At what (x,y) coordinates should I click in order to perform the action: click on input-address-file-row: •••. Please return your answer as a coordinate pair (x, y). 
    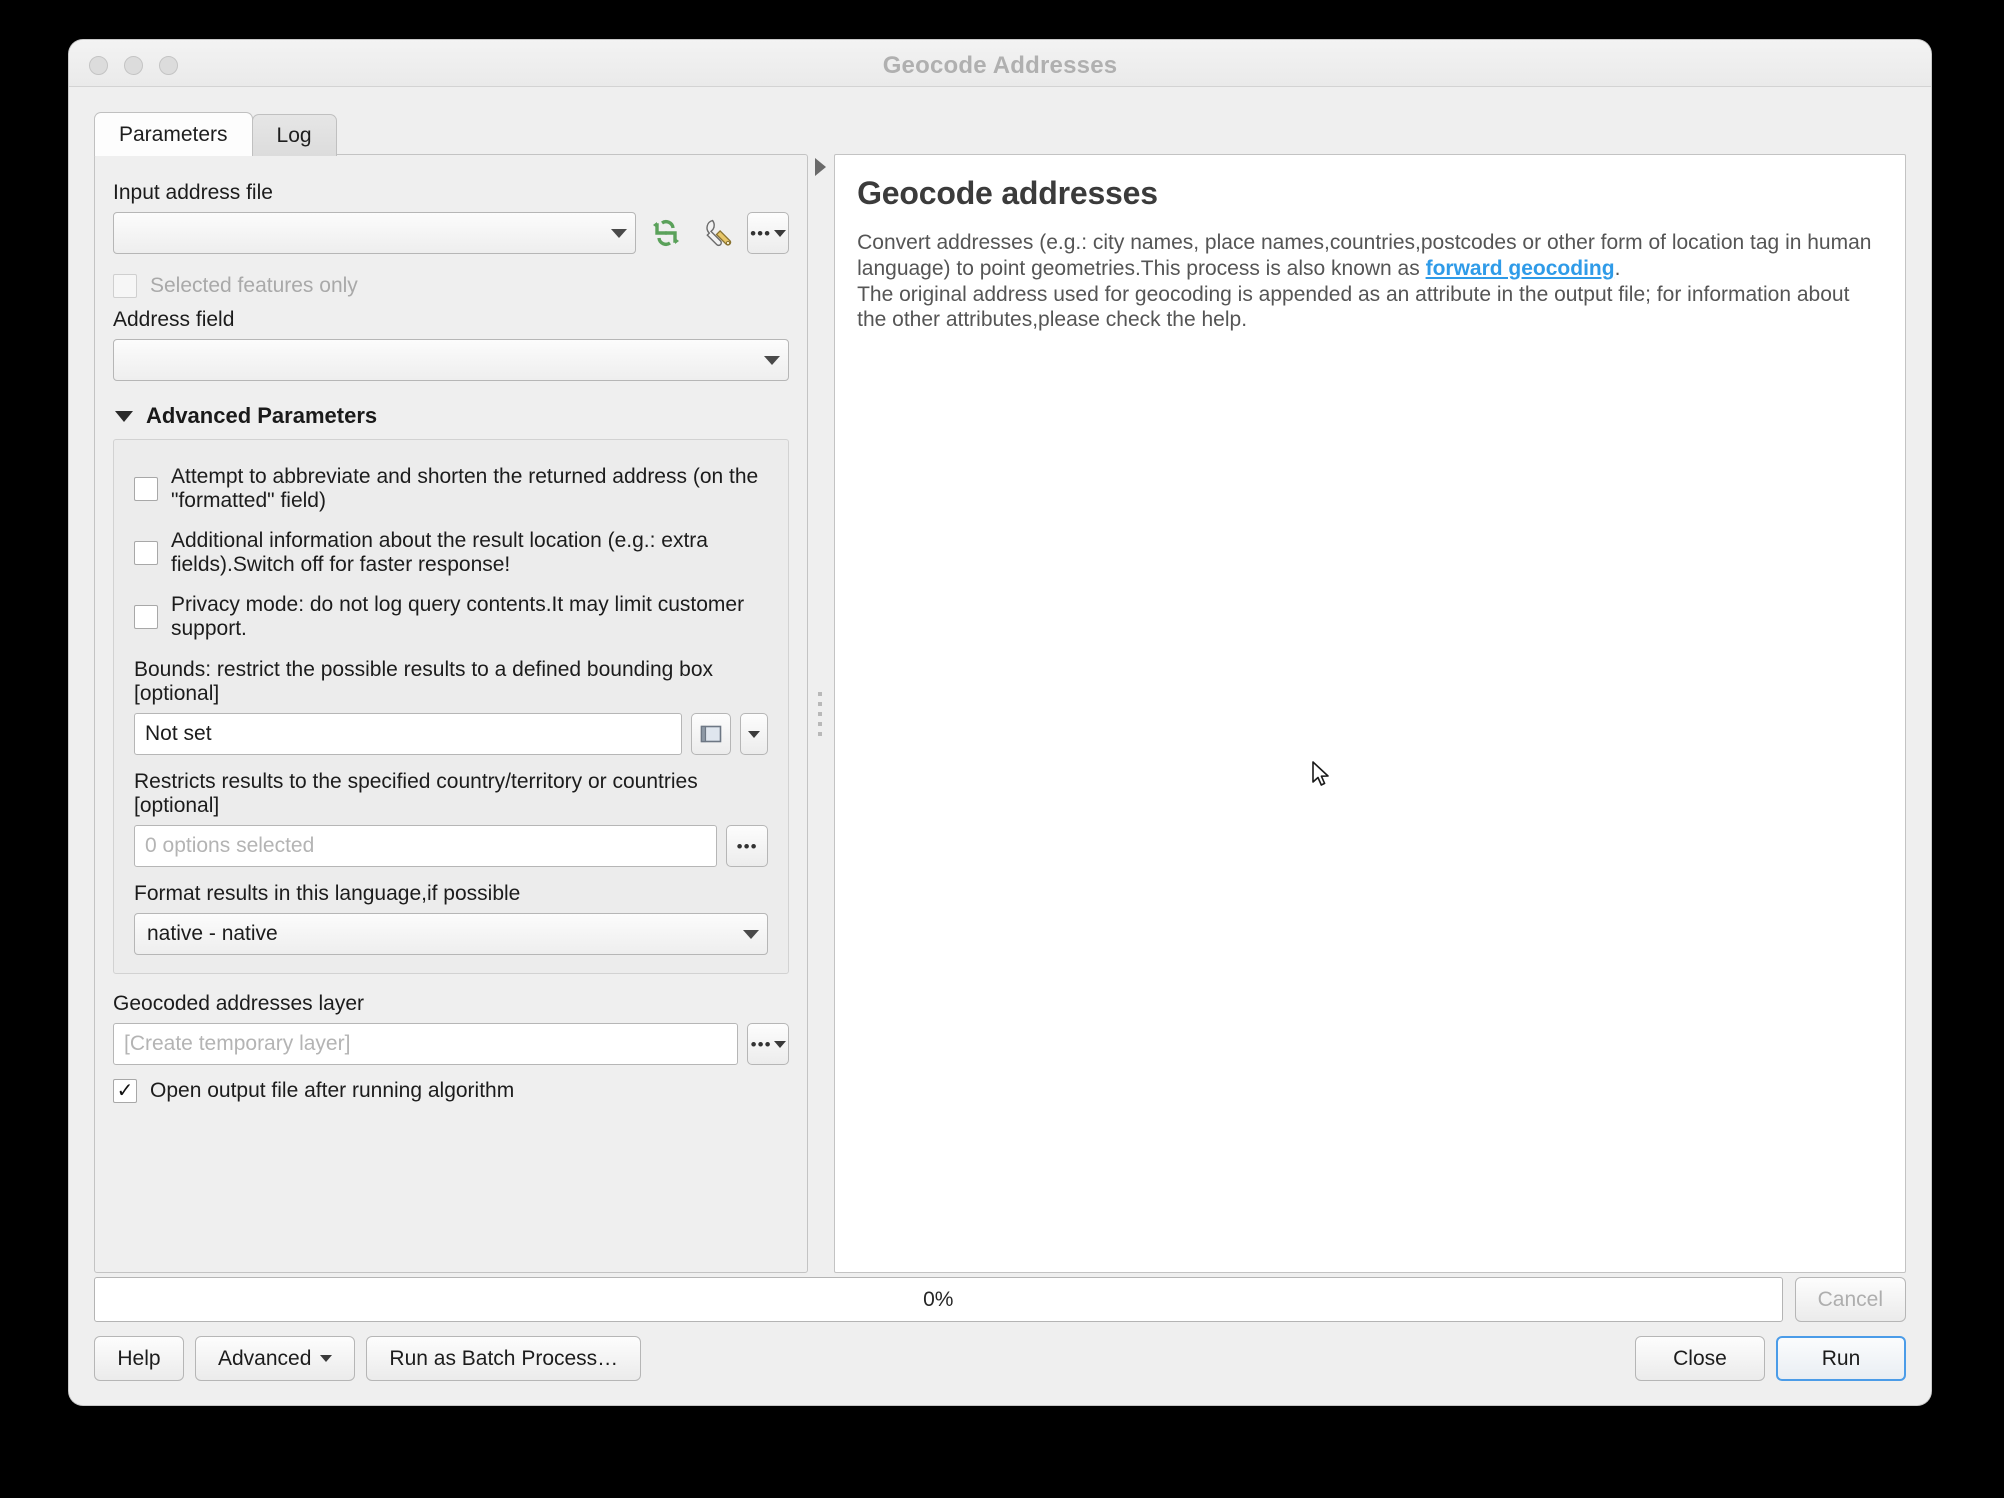
    Looking at the image, I should click on (451, 233).